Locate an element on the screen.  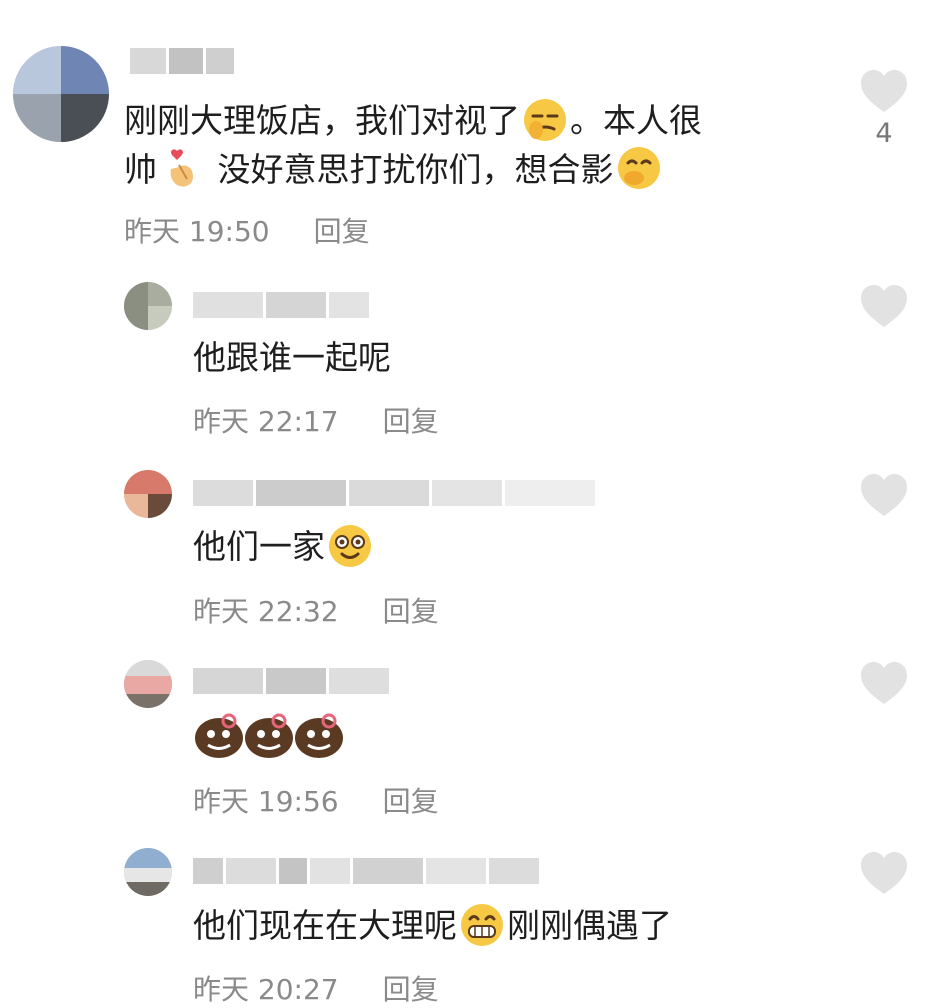
timestamp: 昨天 19:56 is located at coordinates (266, 801).